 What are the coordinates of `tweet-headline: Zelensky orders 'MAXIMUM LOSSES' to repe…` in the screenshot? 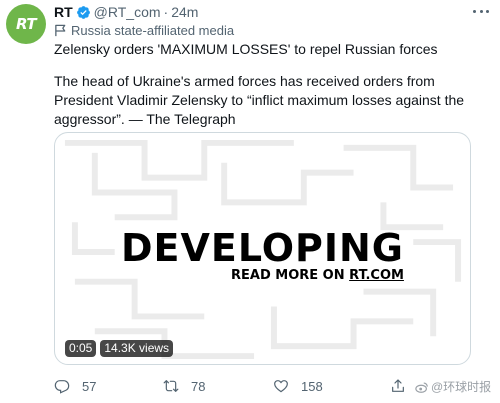 It's located at (246, 49).